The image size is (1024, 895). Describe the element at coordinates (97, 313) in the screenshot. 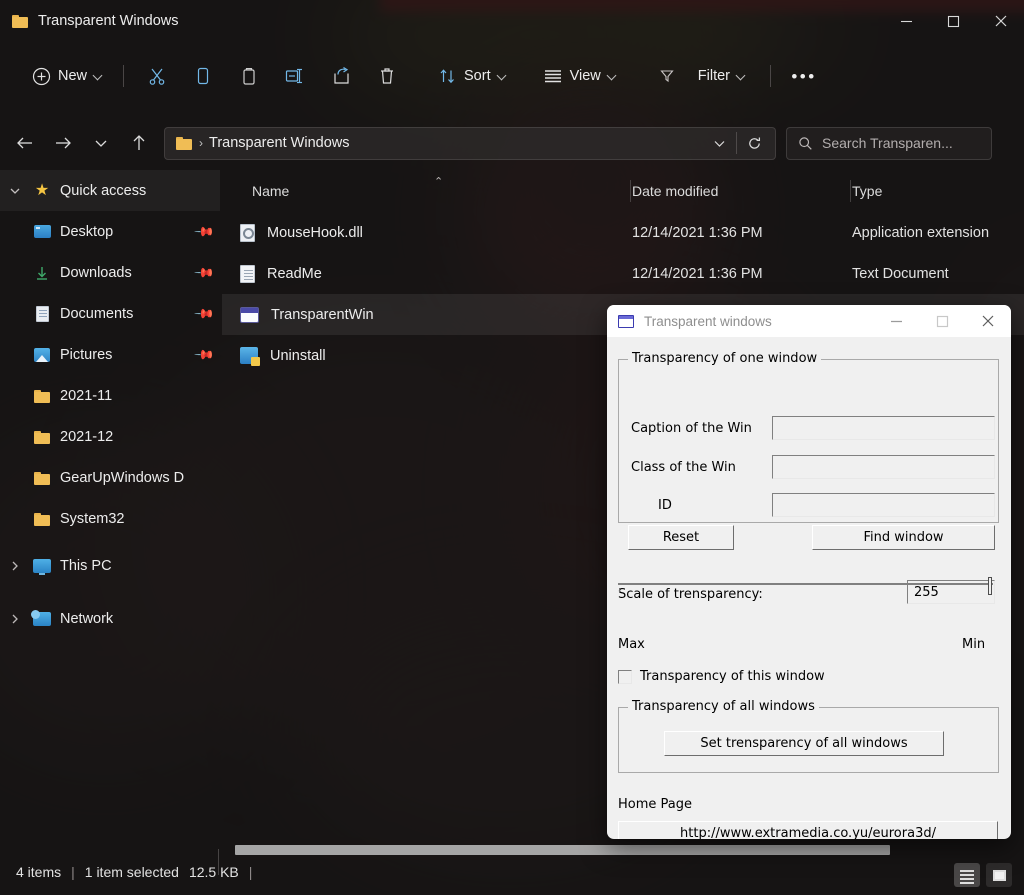

I see `sidebar-item-label: Documents` at that location.